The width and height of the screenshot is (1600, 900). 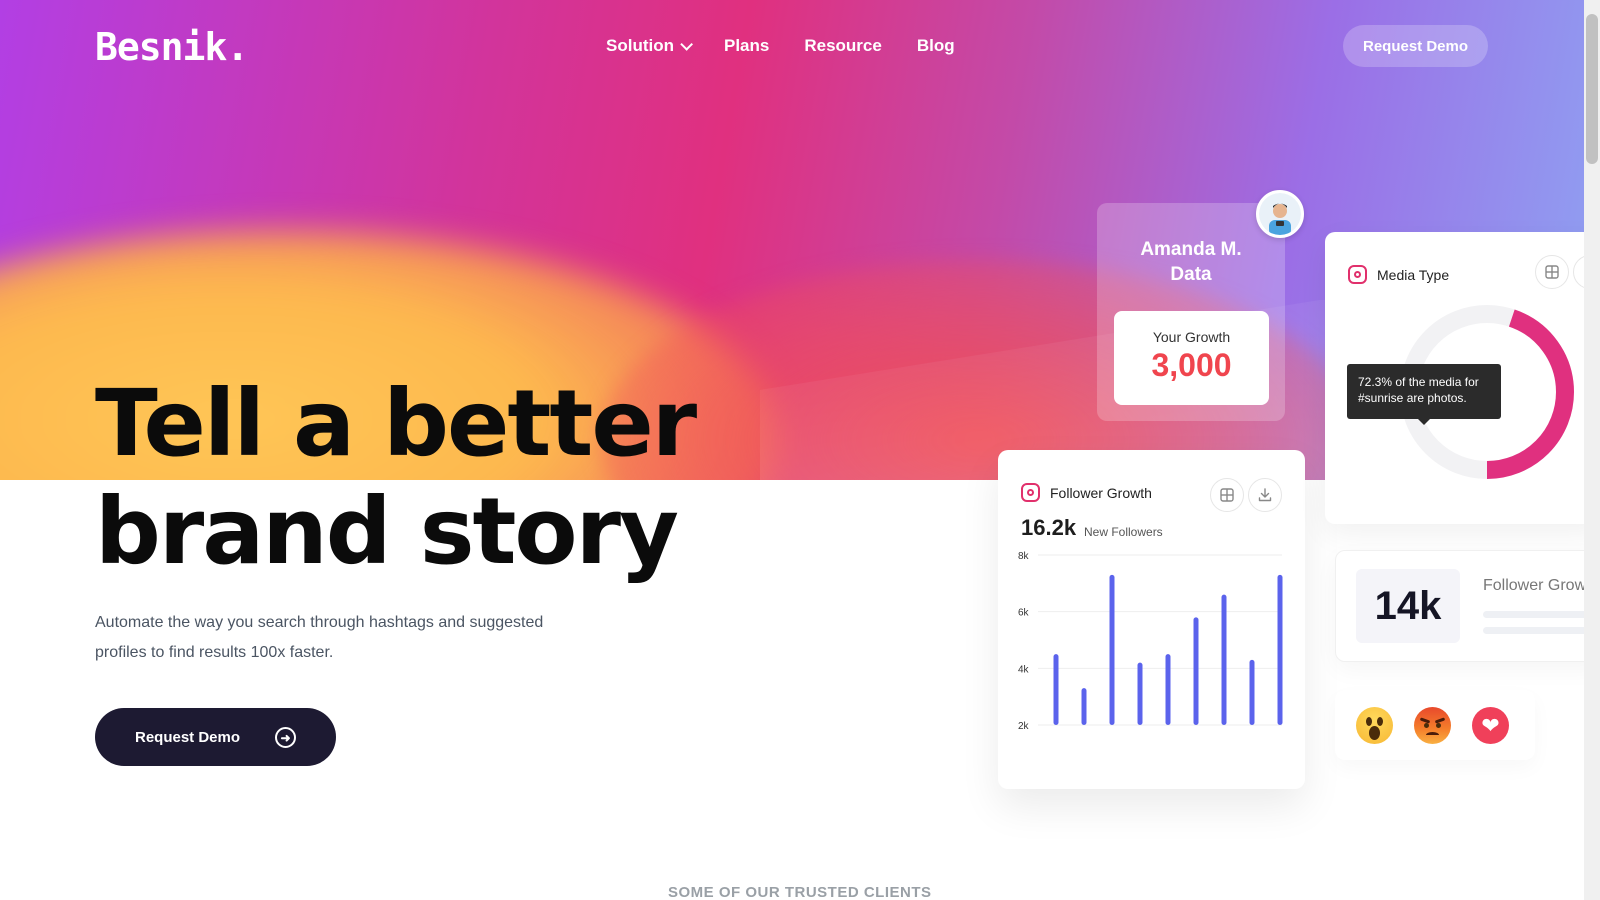 I want to click on follower-growth-chart: 8k 6k 4k 2k, so click(x=1150, y=641).